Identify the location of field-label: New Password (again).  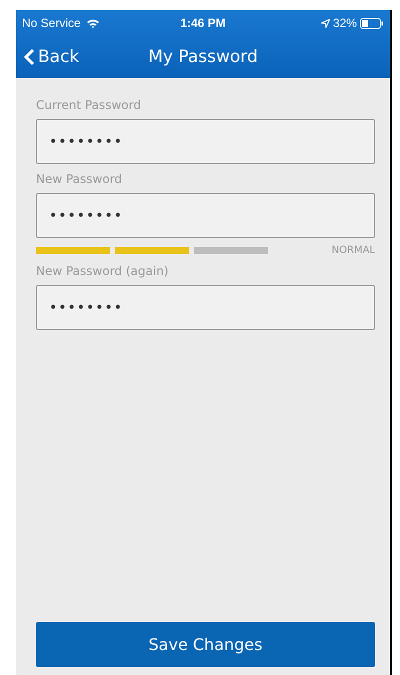
(103, 271).